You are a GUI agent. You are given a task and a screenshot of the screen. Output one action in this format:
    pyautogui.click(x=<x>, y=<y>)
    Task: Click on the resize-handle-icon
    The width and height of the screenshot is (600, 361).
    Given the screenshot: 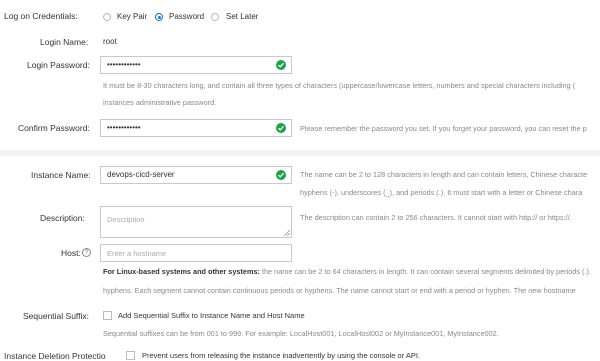 What is the action you would take?
    pyautogui.click(x=287, y=233)
    